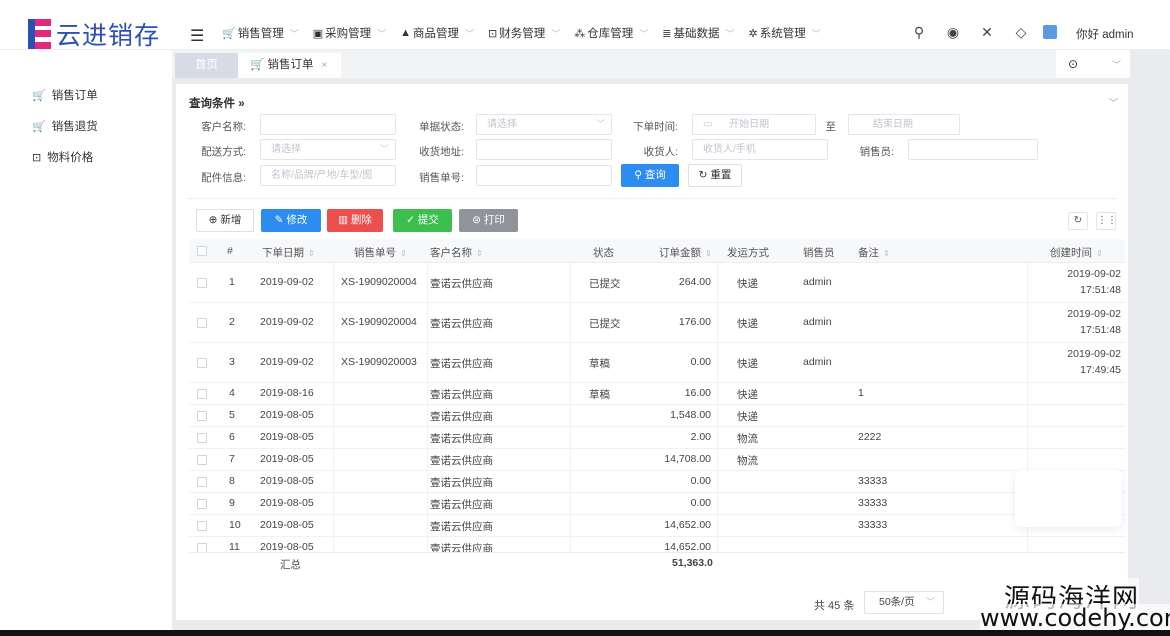 This screenshot has height=636, width=1170. Describe the element at coordinates (328, 124) in the screenshot. I see `customer-input` at that location.